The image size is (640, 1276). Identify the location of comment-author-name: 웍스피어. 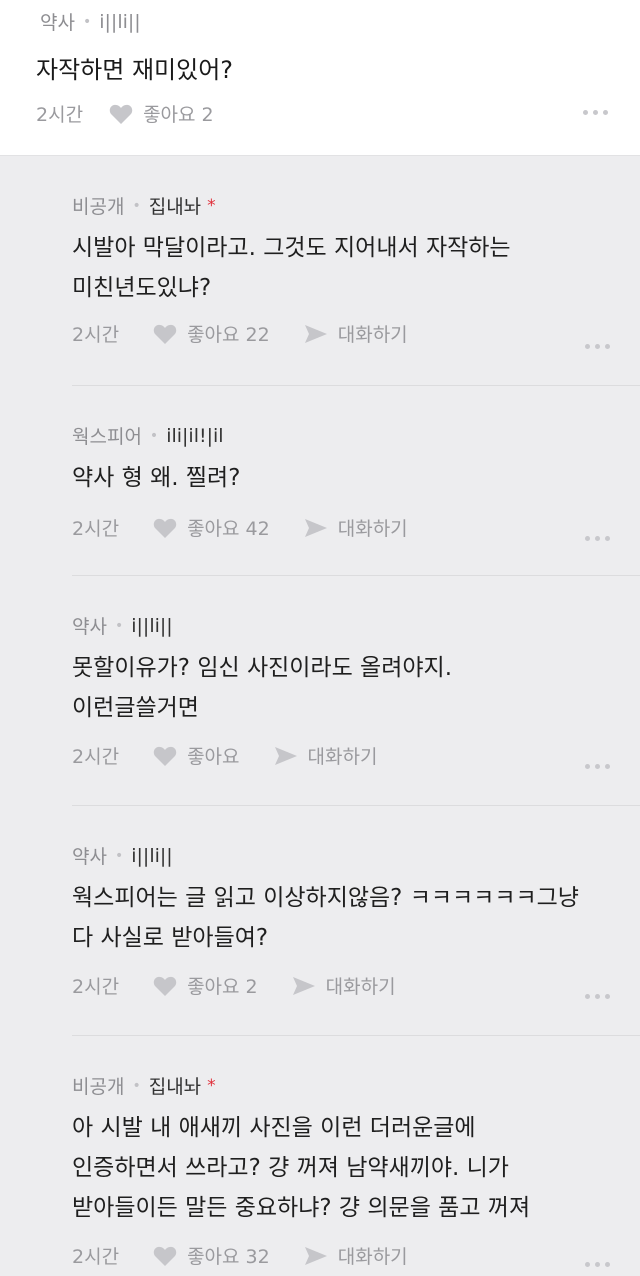
(107, 437).